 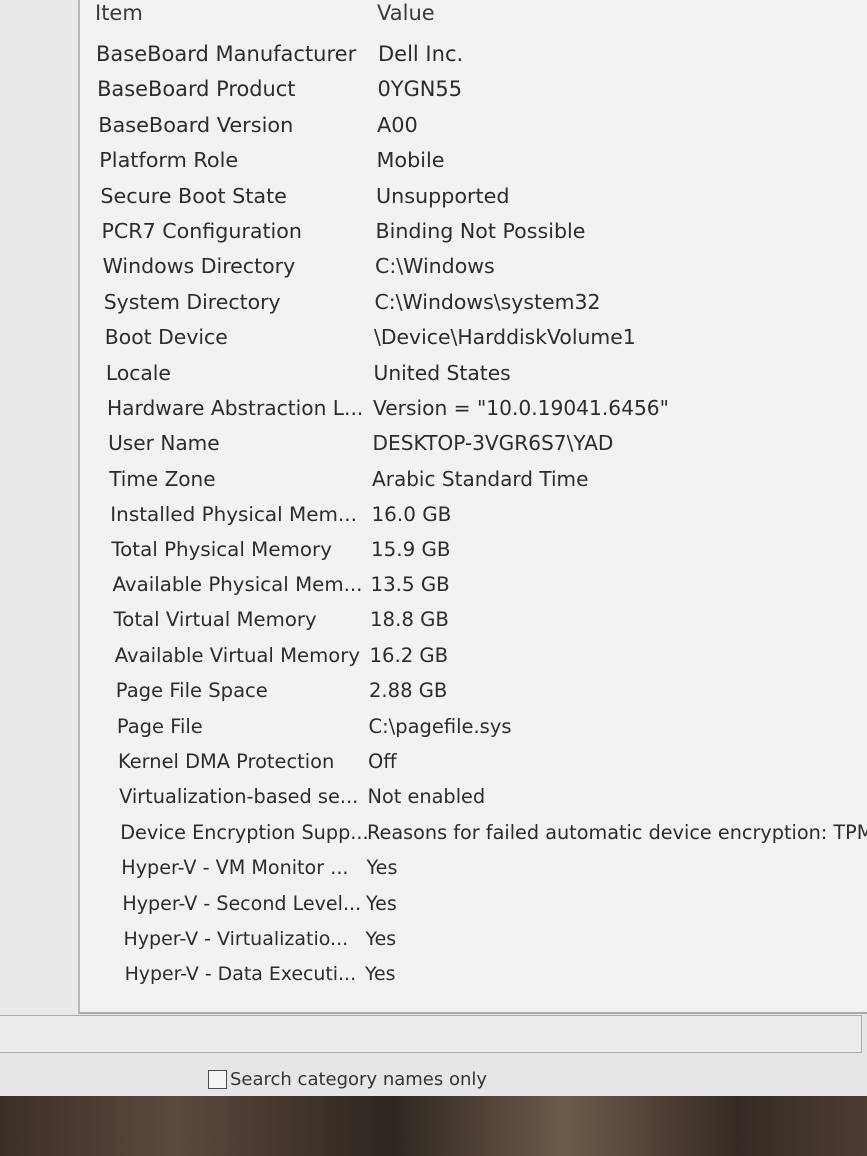 I want to click on row-item-label: PCR7 Configuration, so click(x=201, y=231).